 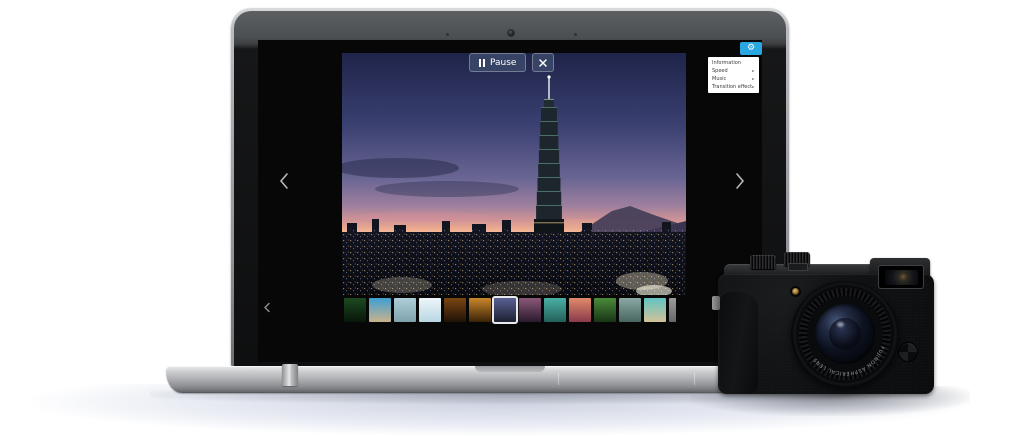 I want to click on settings-button: ⚙, so click(x=751, y=48).